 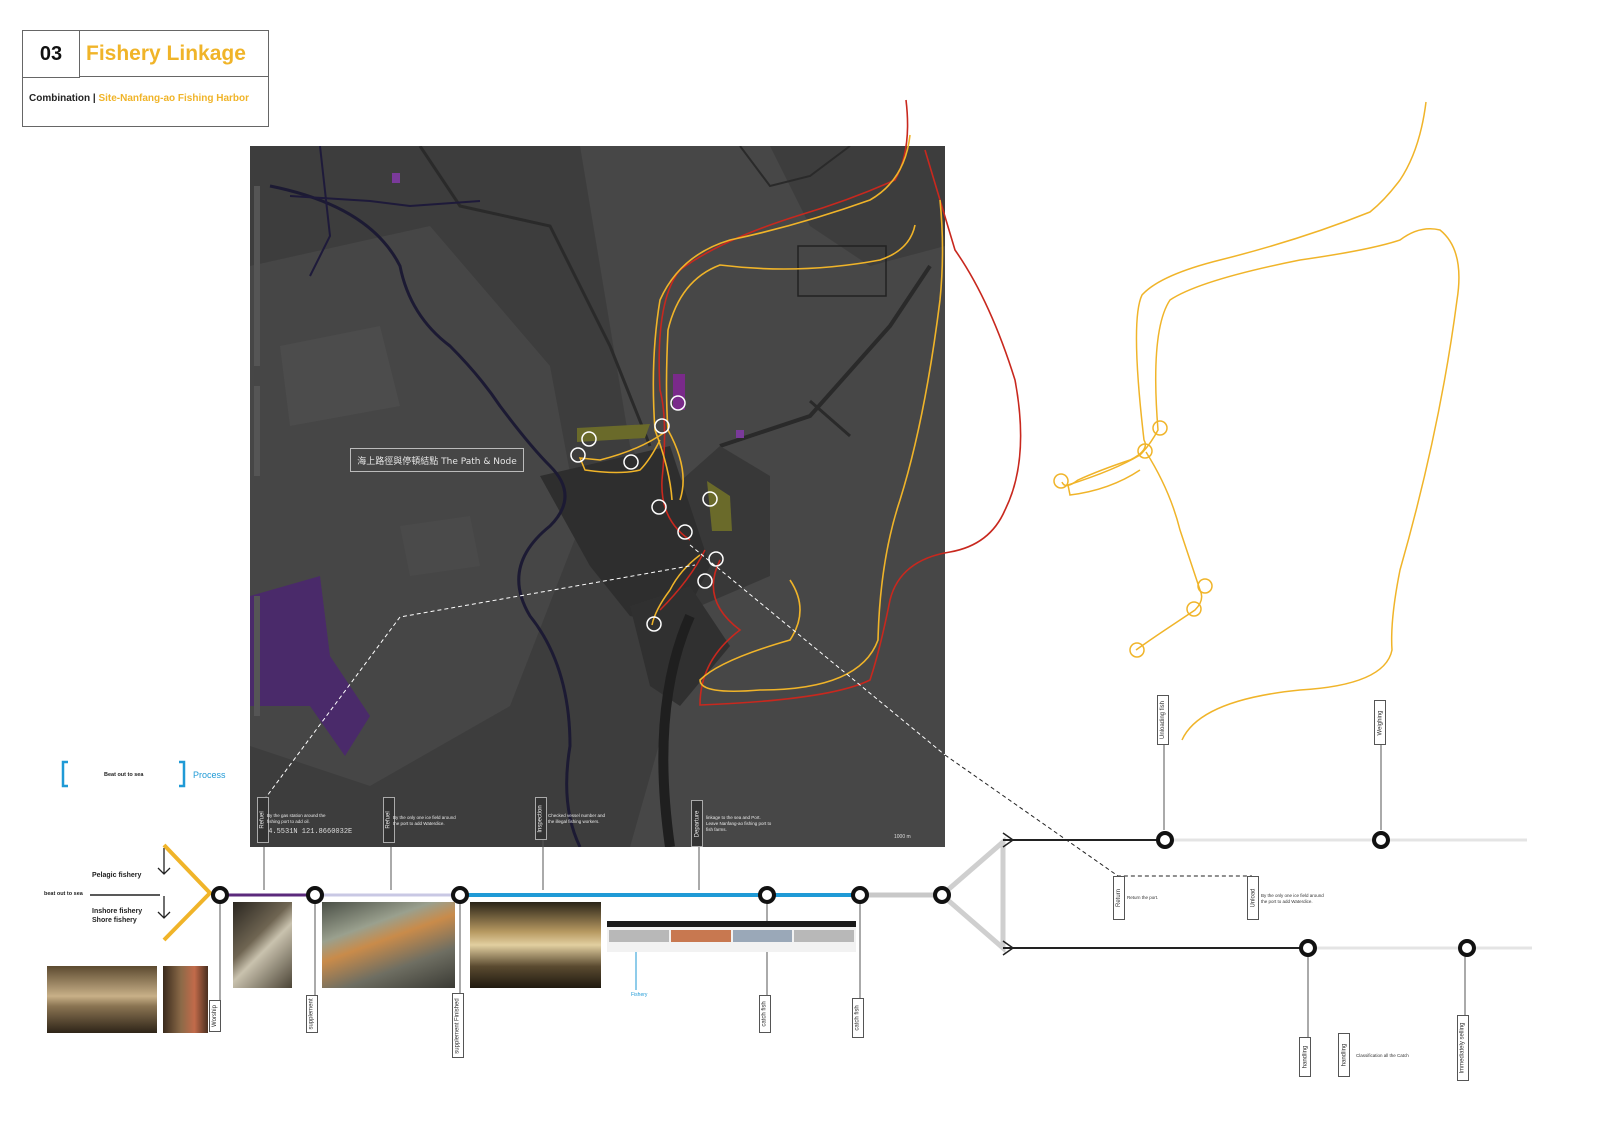 What do you see at coordinates (63, 894) in the screenshot?
I see `beat-out-label: beat out to sea` at bounding box center [63, 894].